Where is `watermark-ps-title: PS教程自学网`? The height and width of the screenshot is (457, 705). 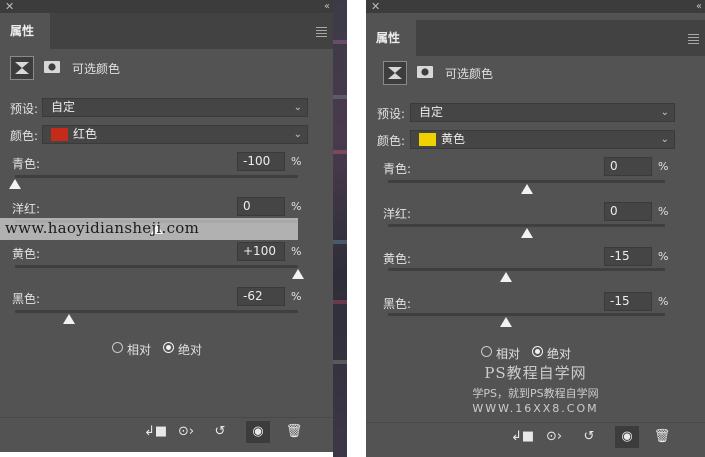
watermark-ps-title: PS教程自学网 is located at coordinates (535, 373).